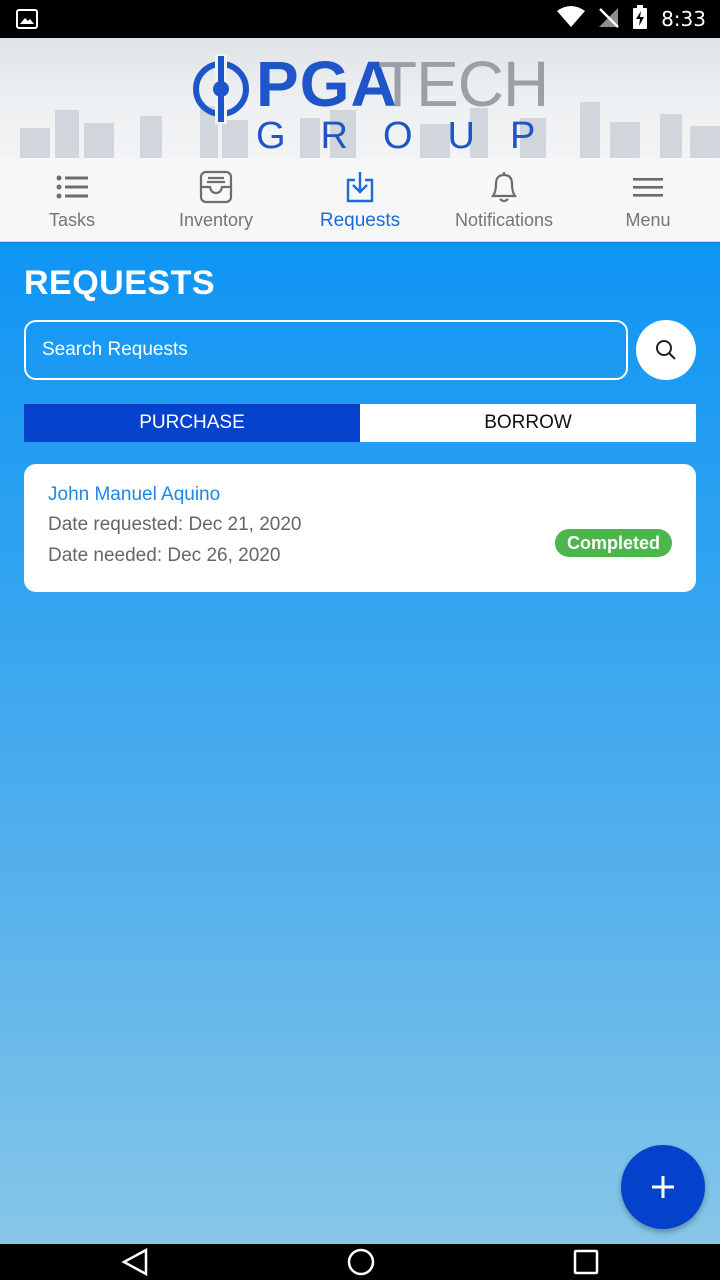 Image resolution: width=720 pixels, height=1280 pixels. What do you see at coordinates (360, 19) in the screenshot?
I see `status-bar: 8:33` at bounding box center [360, 19].